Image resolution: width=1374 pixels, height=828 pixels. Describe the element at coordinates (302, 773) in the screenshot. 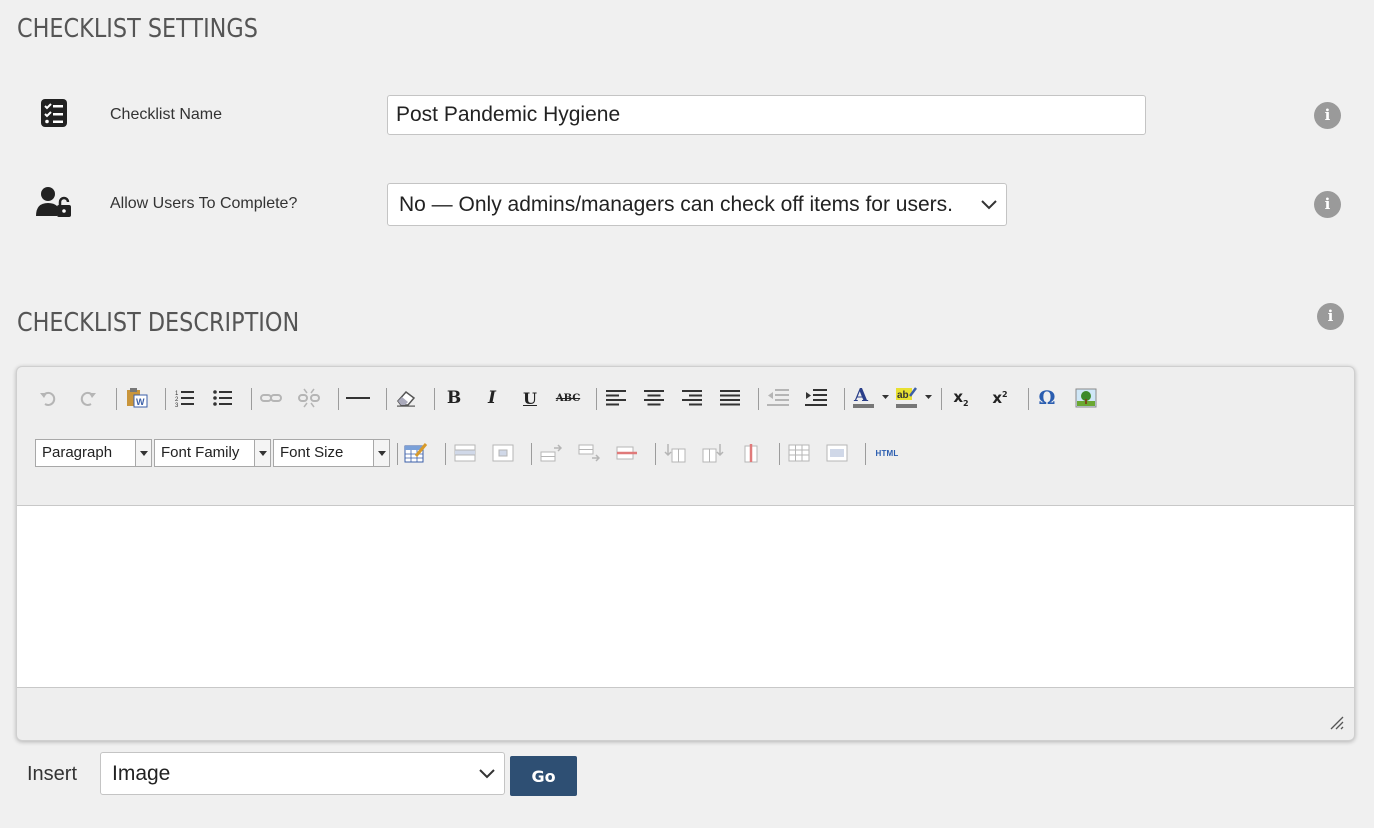

I see `insert-type-select: Image` at that location.